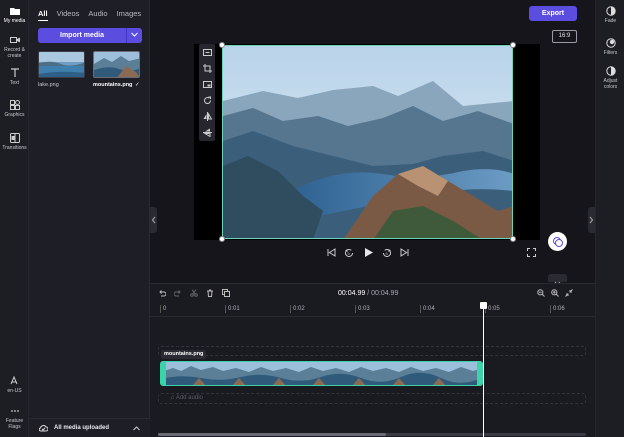 The image size is (624, 437). I want to click on tab-audio: Audio, so click(97, 15).